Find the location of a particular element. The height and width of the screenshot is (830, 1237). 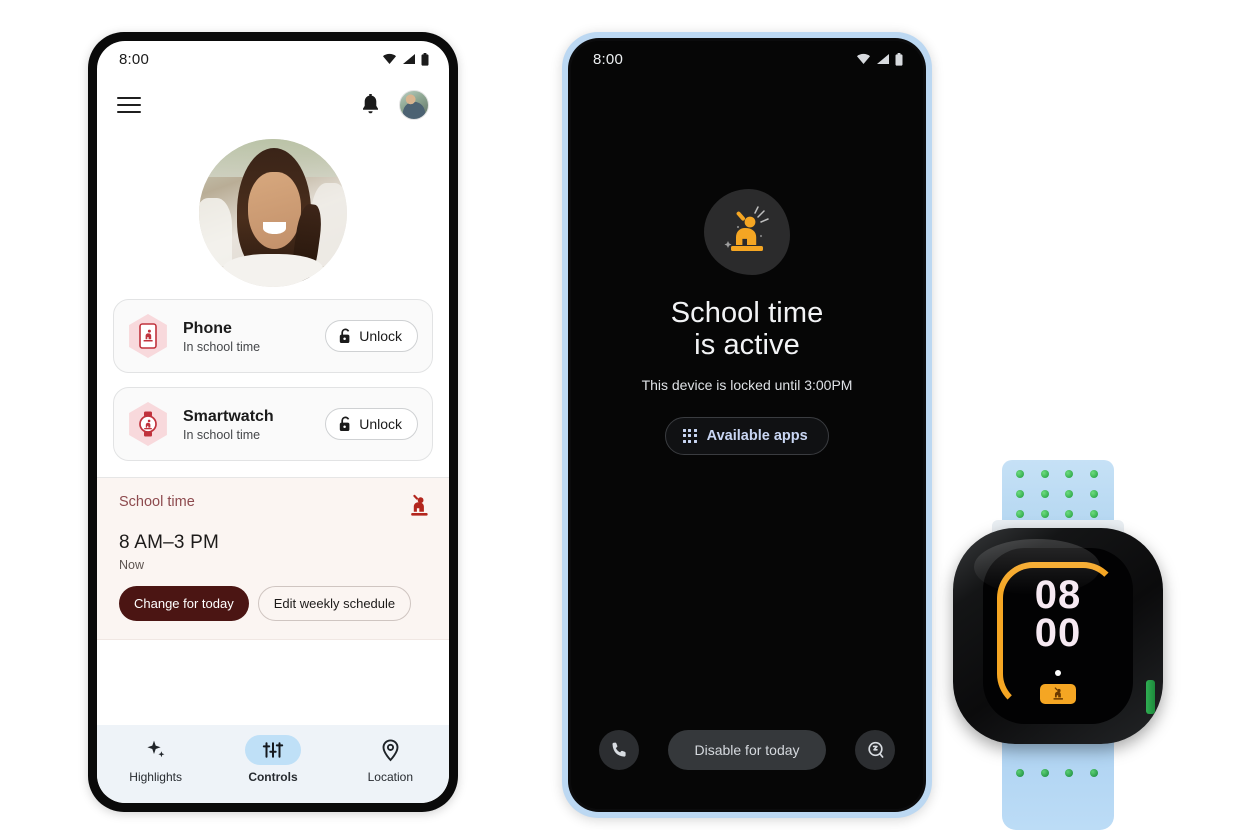

disable-for-today-button: Disable for today is located at coordinates (747, 750).